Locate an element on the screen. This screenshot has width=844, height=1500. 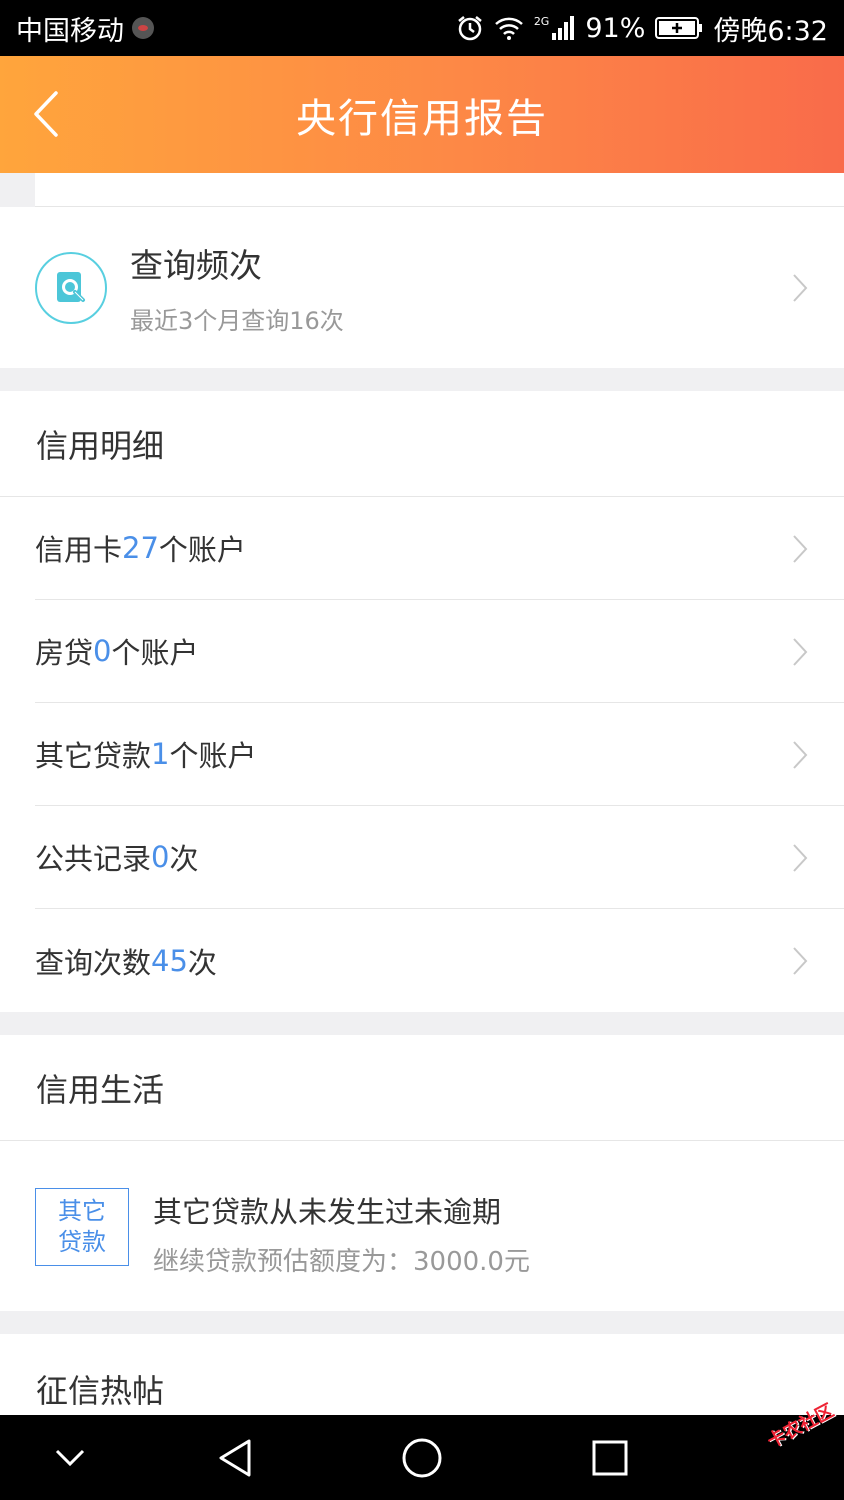
alarm-icon is located at coordinates (470, 28).